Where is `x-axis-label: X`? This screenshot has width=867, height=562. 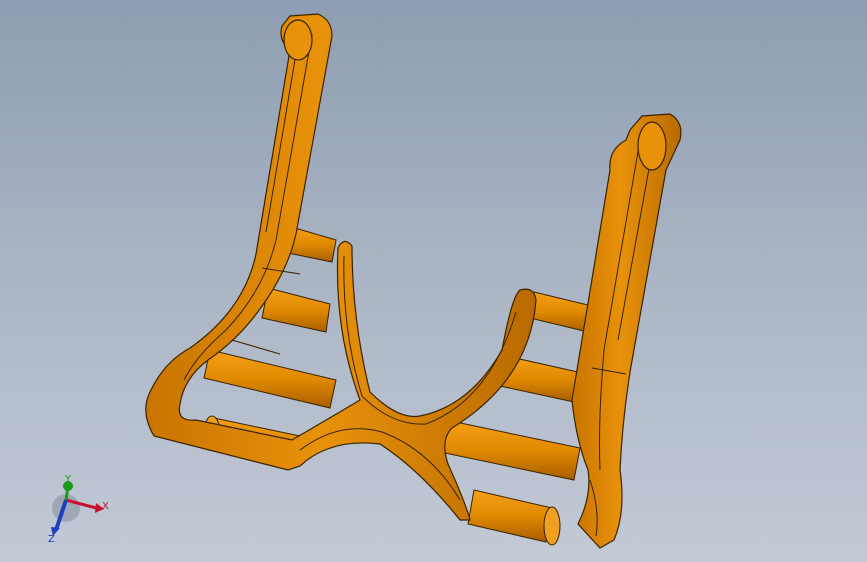
x-axis-label: X is located at coordinates (105, 506).